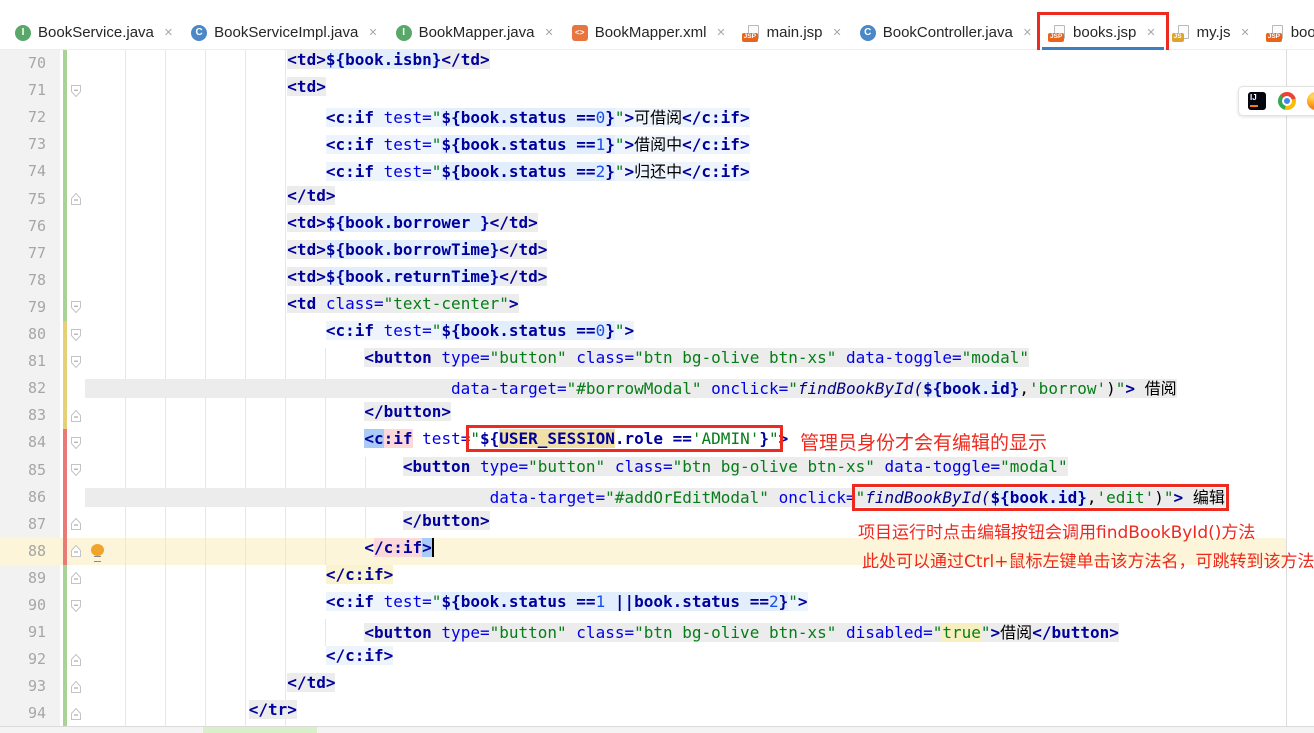  I want to click on code-token: }, so click(610, 172).